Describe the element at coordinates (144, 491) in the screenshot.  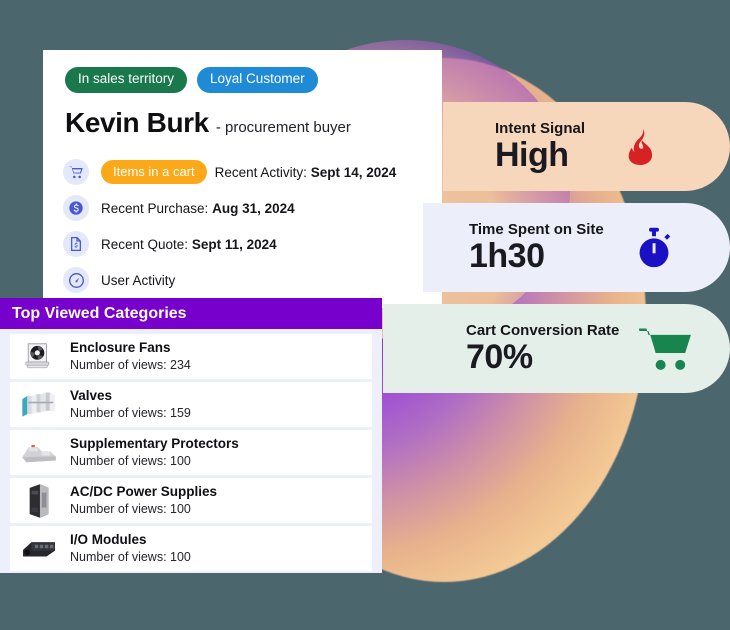
I see `category-name: AC/DC Power Supplies` at that location.